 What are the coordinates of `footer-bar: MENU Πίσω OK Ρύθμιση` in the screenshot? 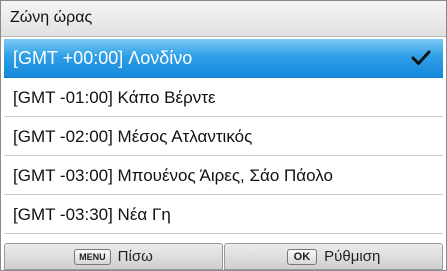 It's located at (223, 256).